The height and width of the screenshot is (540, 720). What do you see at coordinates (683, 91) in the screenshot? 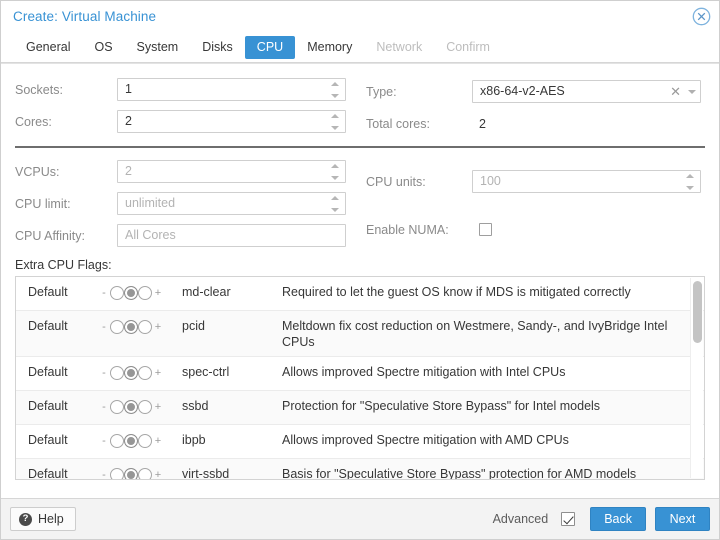
I see `type-combobox-icons: ✕` at bounding box center [683, 91].